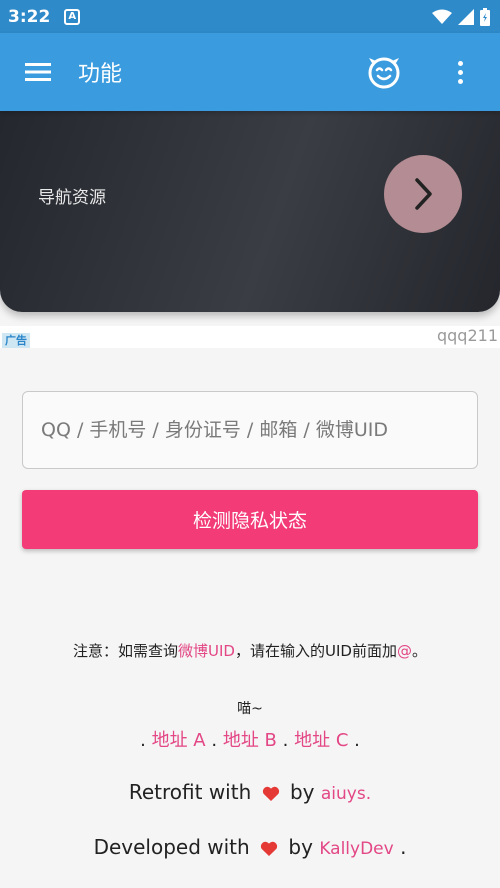  Describe the element at coordinates (321, 740) in the screenshot. I see `link-address-c: 地址 C` at that location.